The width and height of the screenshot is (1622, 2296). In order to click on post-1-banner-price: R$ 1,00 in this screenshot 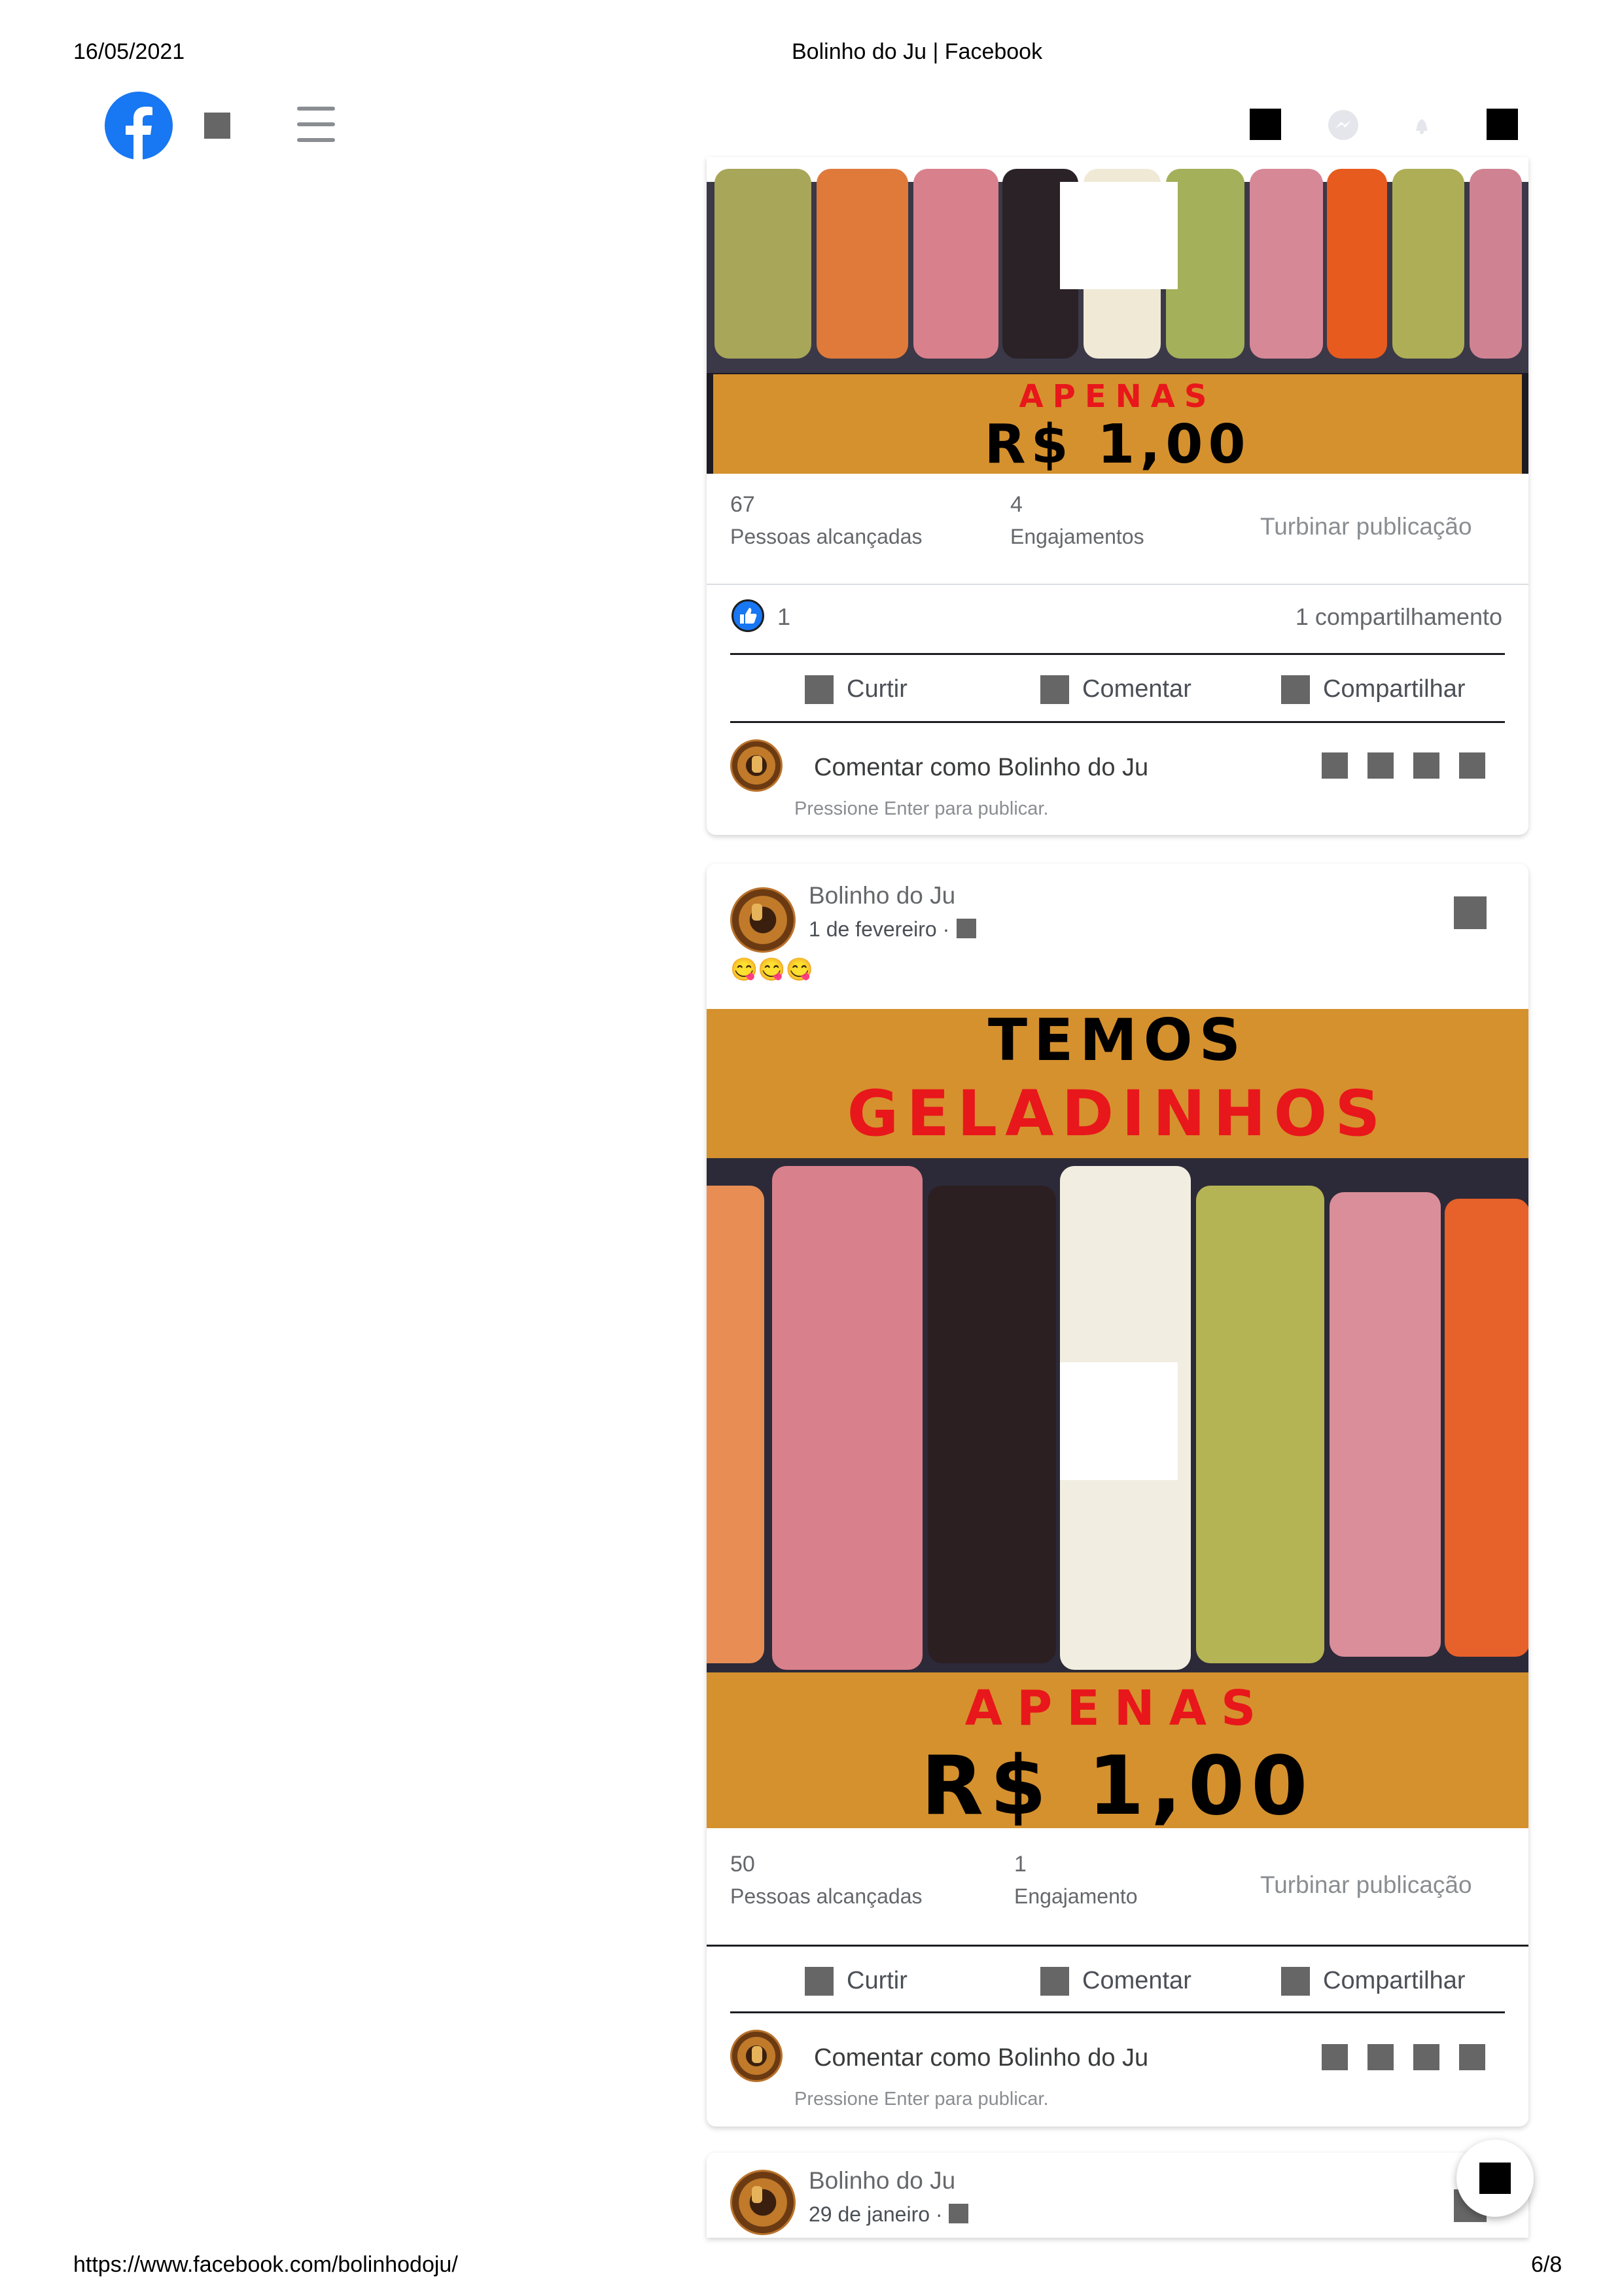, I will do `click(1117, 445)`.